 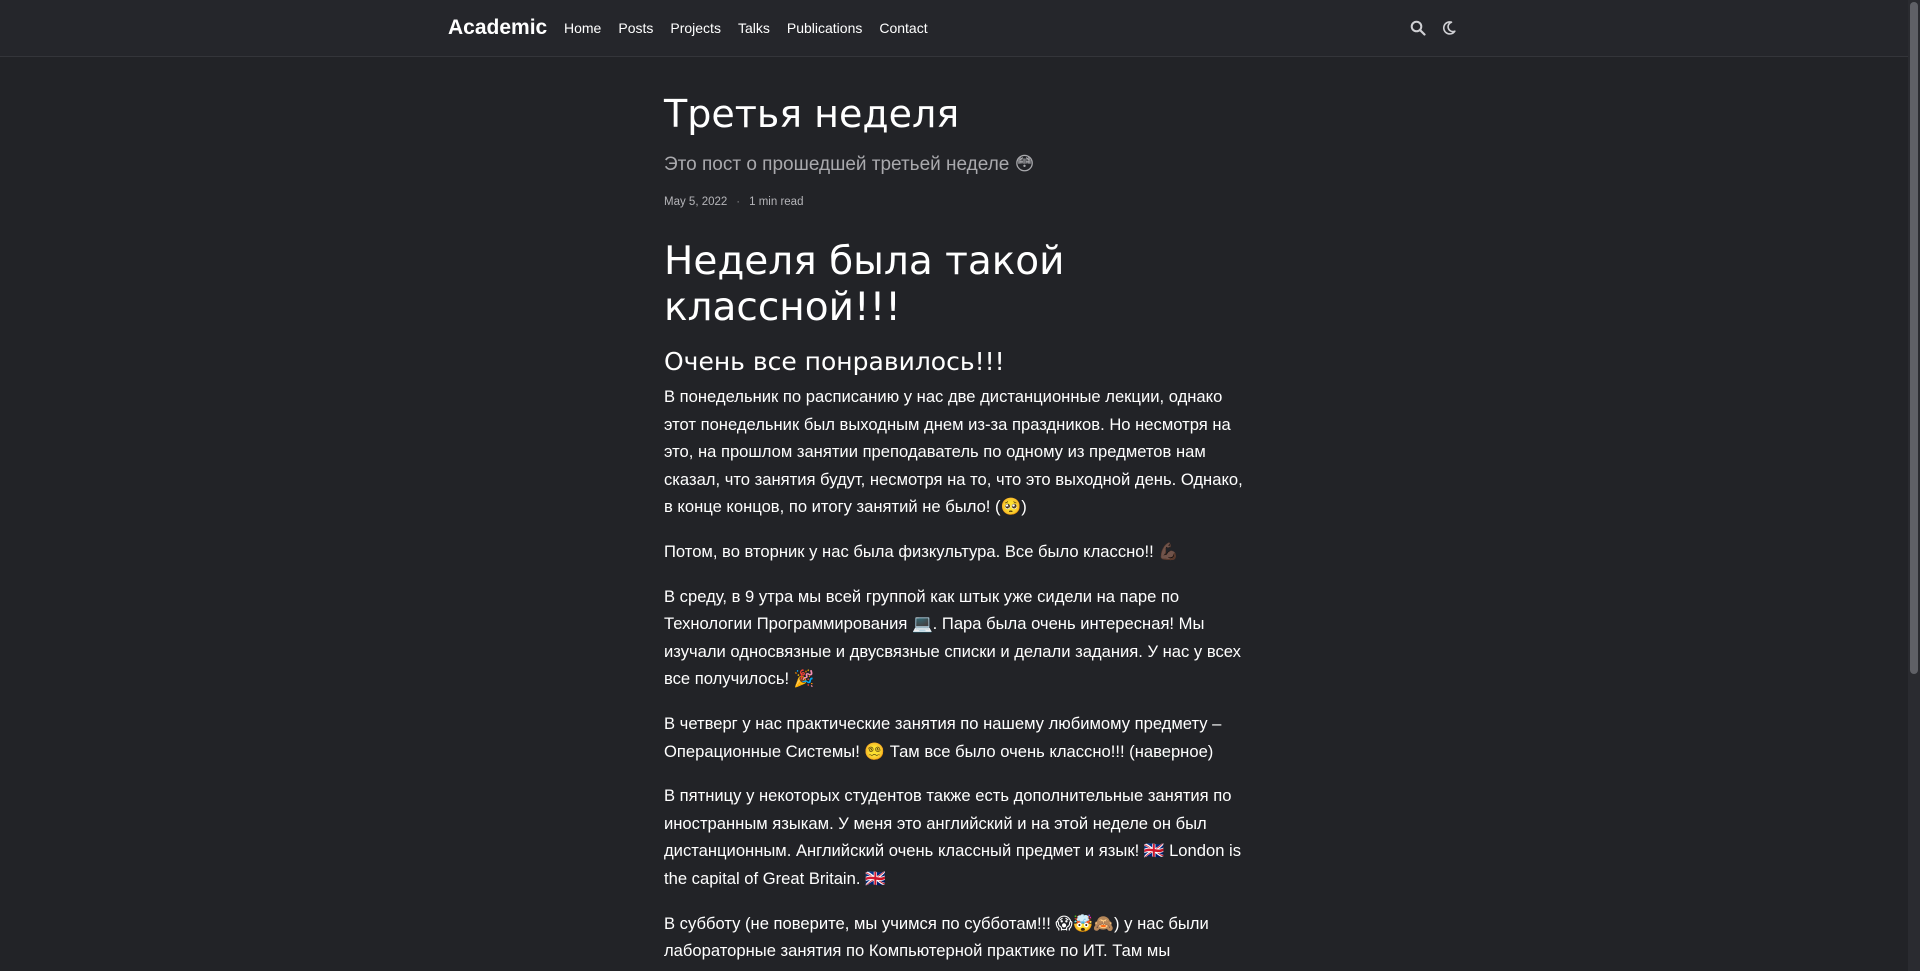 I want to click on page-subtitle: Это пост о прошедшей третьей неделе 😳, so click(x=849, y=164).